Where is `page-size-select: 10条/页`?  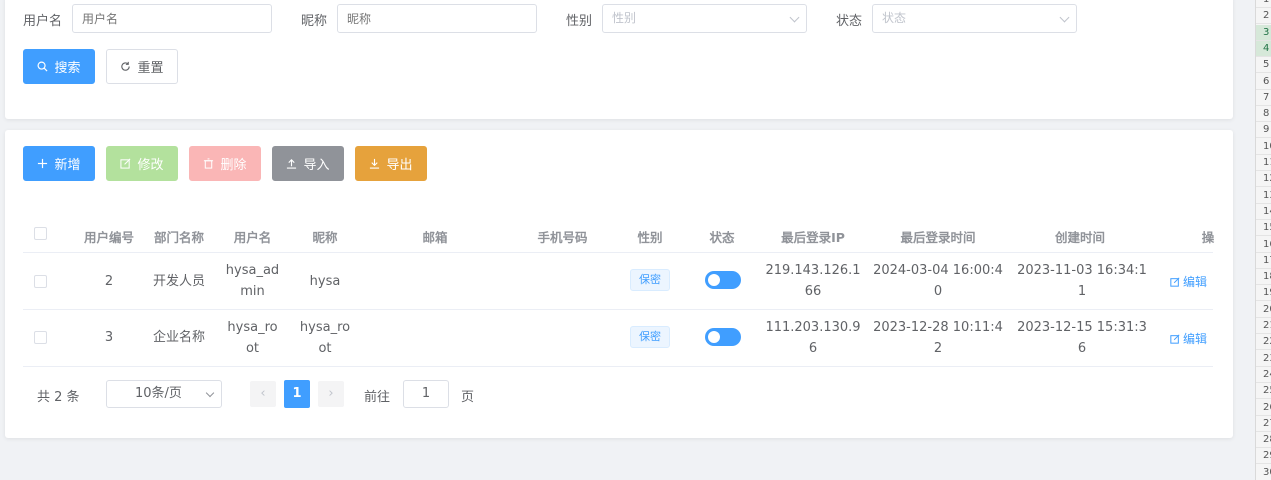 page-size-select: 10条/页 is located at coordinates (164, 394).